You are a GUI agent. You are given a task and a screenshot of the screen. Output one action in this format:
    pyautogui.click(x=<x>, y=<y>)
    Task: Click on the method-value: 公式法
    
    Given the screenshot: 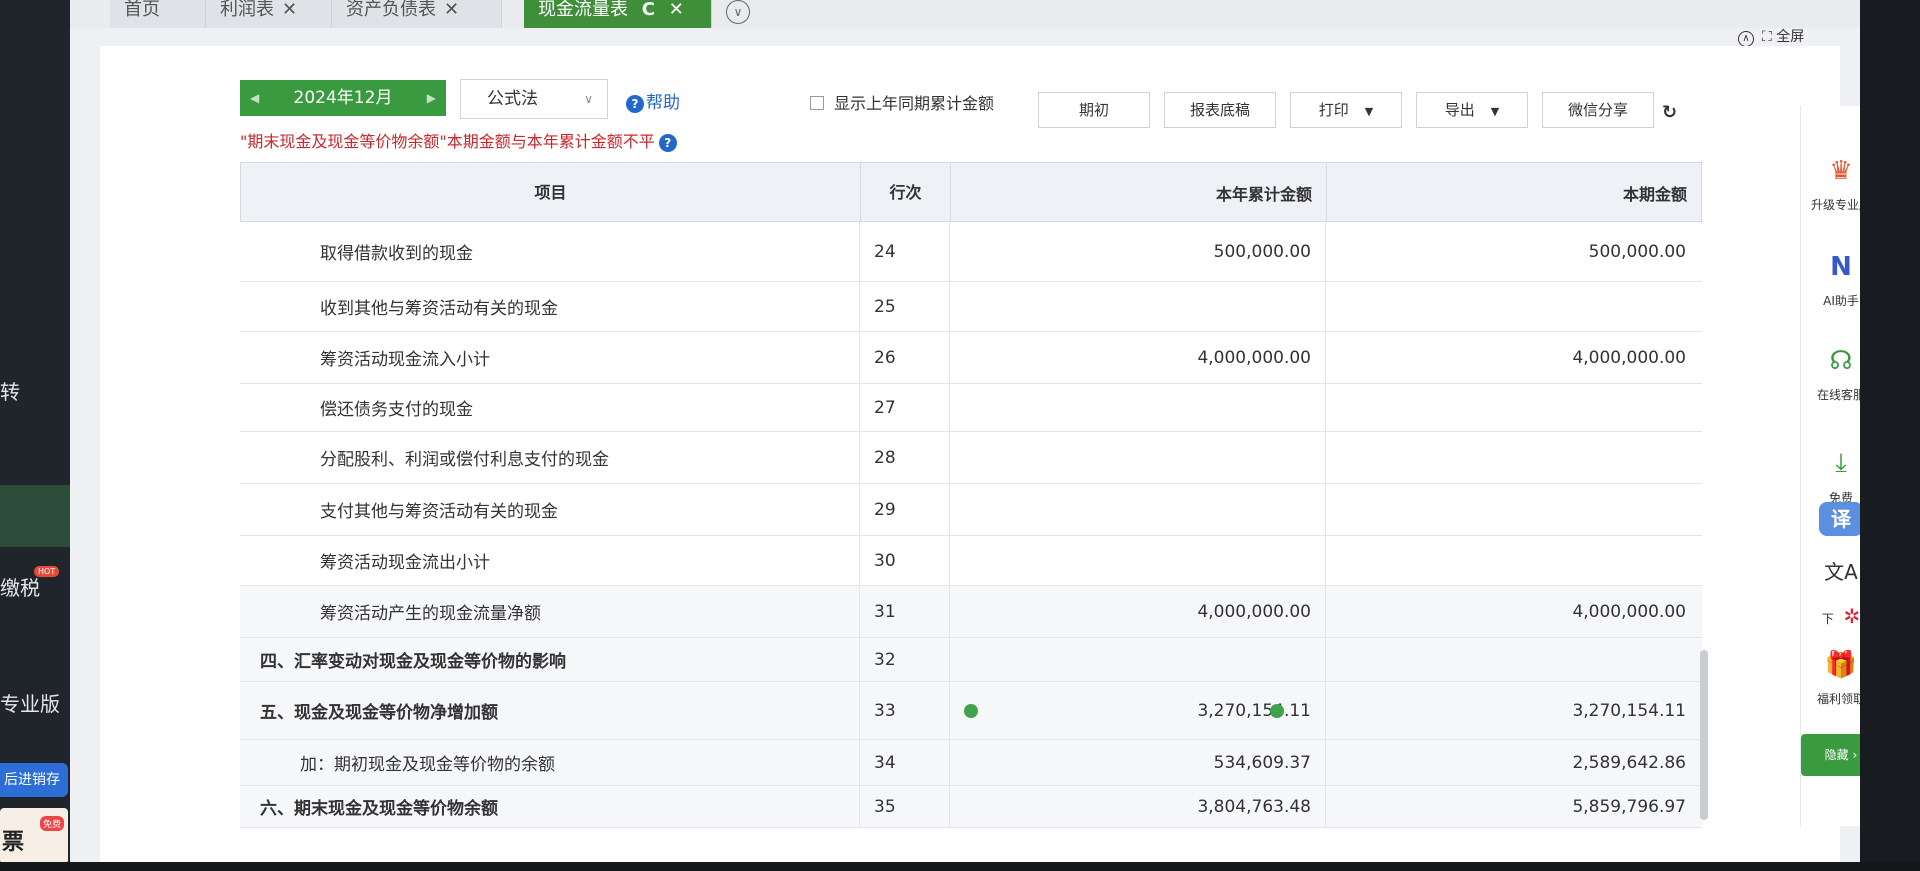 What is the action you would take?
    pyautogui.click(x=512, y=99)
    